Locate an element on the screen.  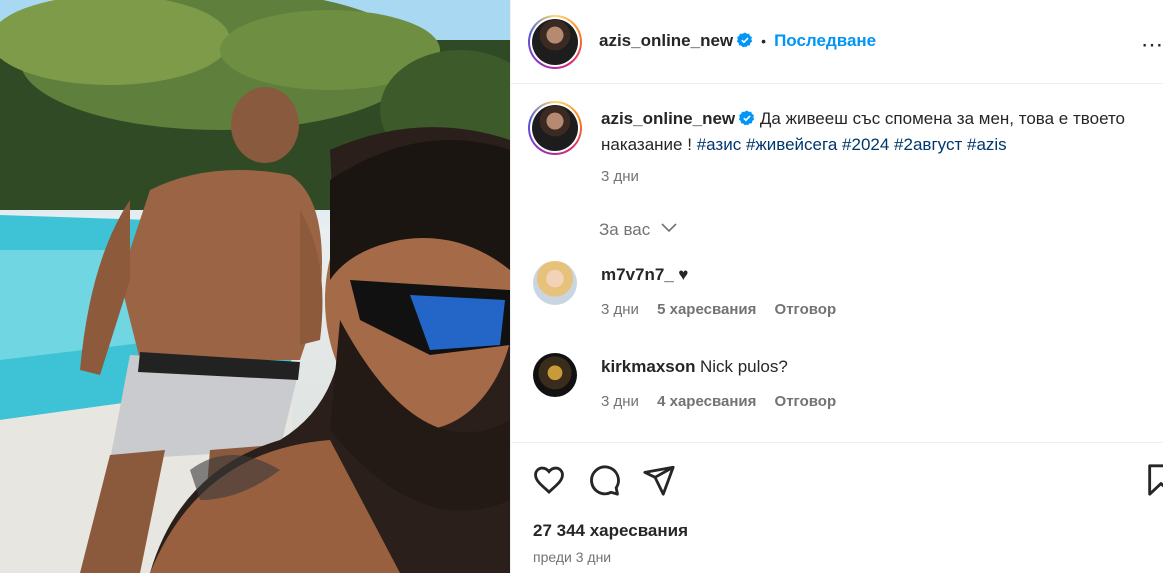
comment-text: ♥ is located at coordinates (683, 274).